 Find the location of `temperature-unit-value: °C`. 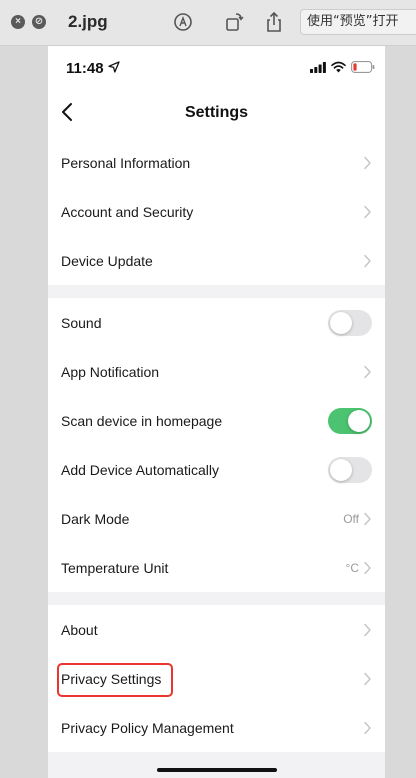

temperature-unit-value: °C is located at coordinates (352, 567).